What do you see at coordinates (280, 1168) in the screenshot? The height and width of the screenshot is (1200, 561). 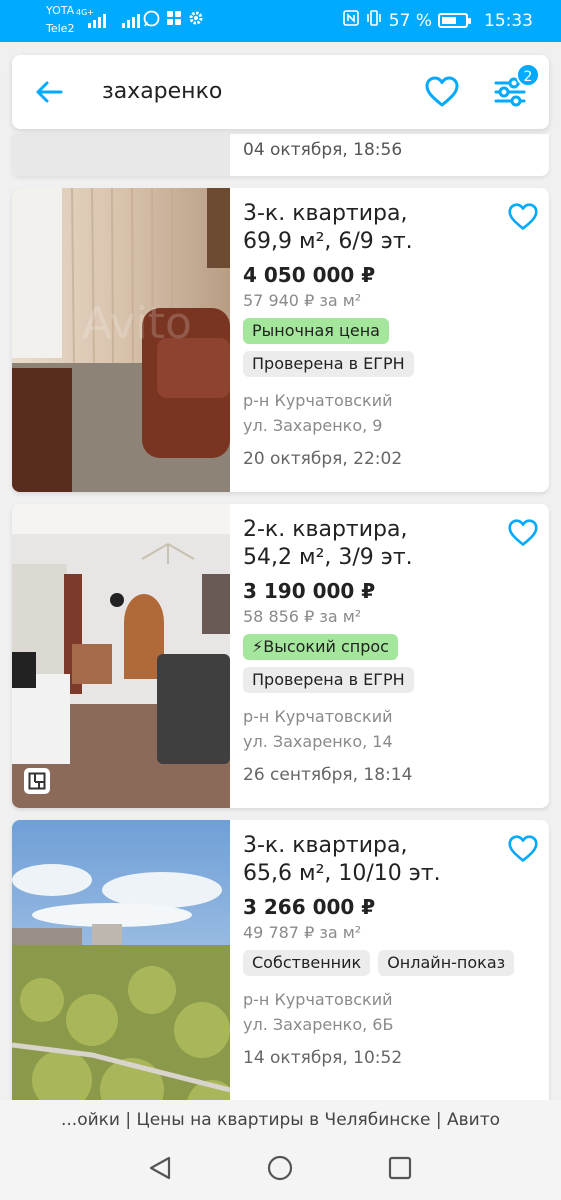 I see `nav-home-icon` at bounding box center [280, 1168].